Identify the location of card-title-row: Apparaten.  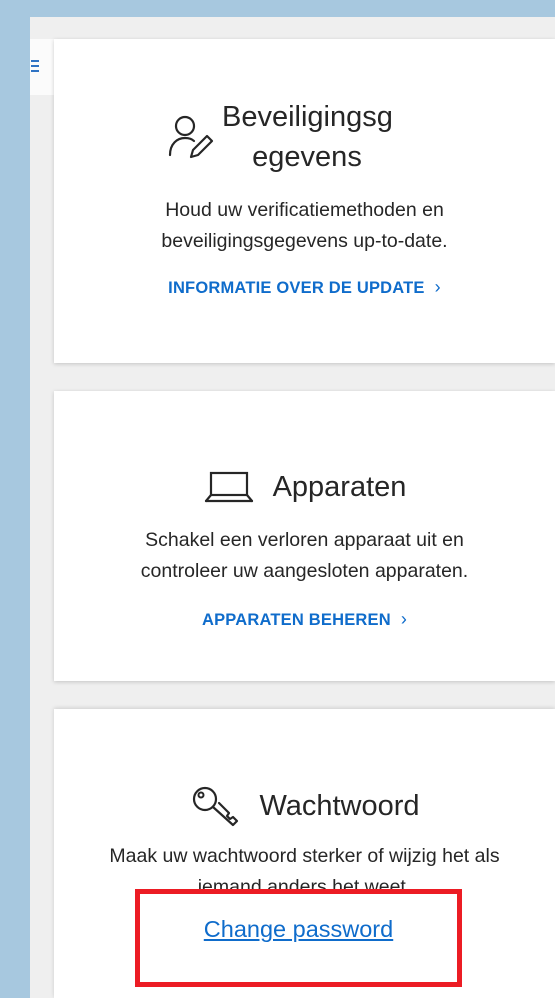
(304, 487).